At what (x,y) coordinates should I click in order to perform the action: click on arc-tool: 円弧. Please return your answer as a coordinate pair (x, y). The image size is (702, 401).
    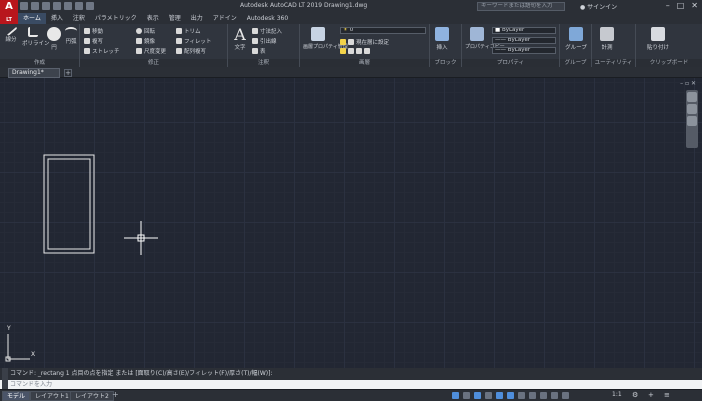
    Looking at the image, I should click on (71, 36).